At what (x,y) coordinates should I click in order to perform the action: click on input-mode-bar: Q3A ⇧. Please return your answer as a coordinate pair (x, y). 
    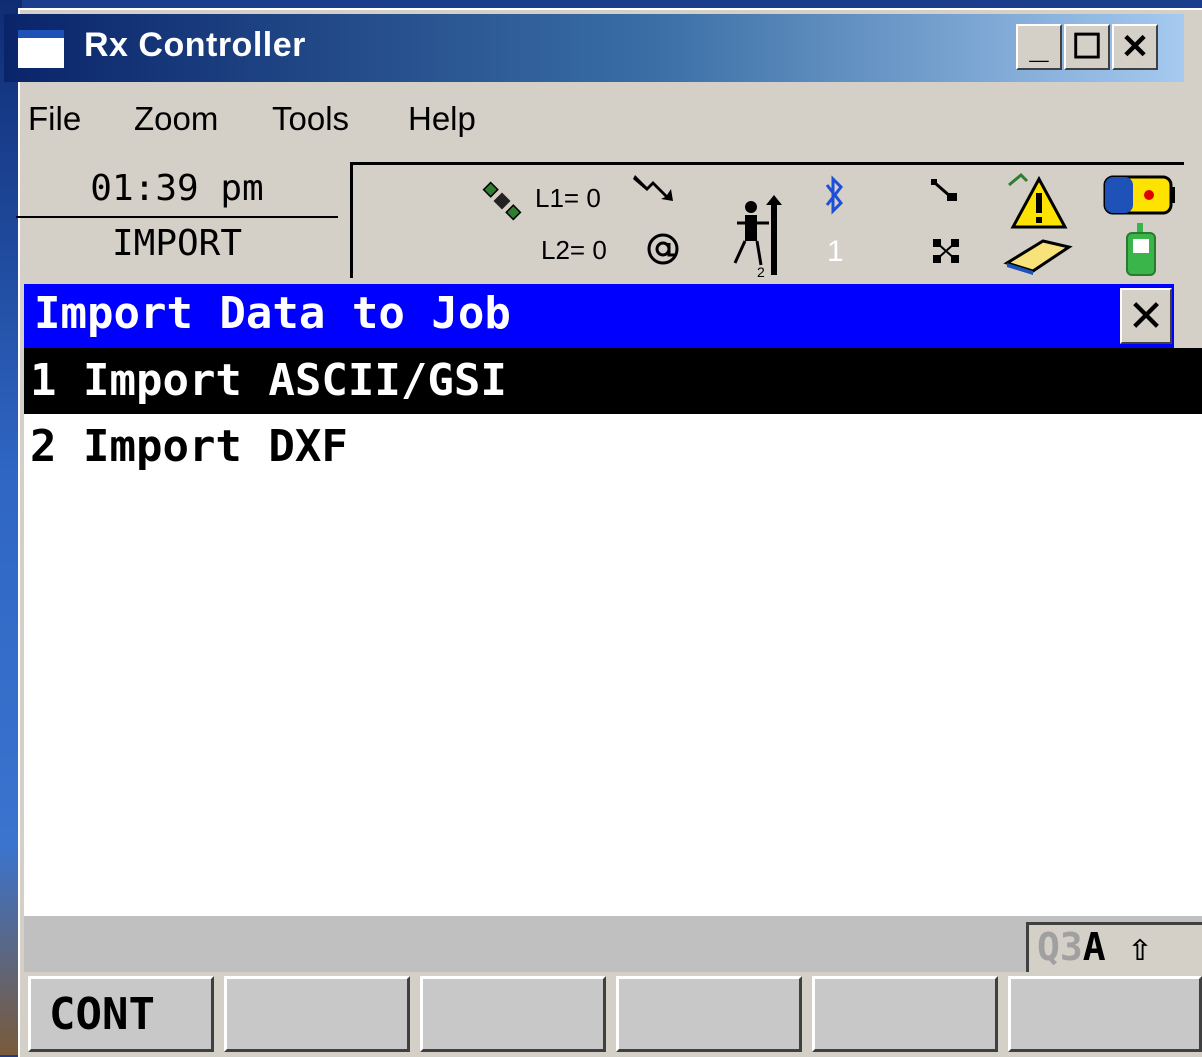
    Looking at the image, I should click on (613, 944).